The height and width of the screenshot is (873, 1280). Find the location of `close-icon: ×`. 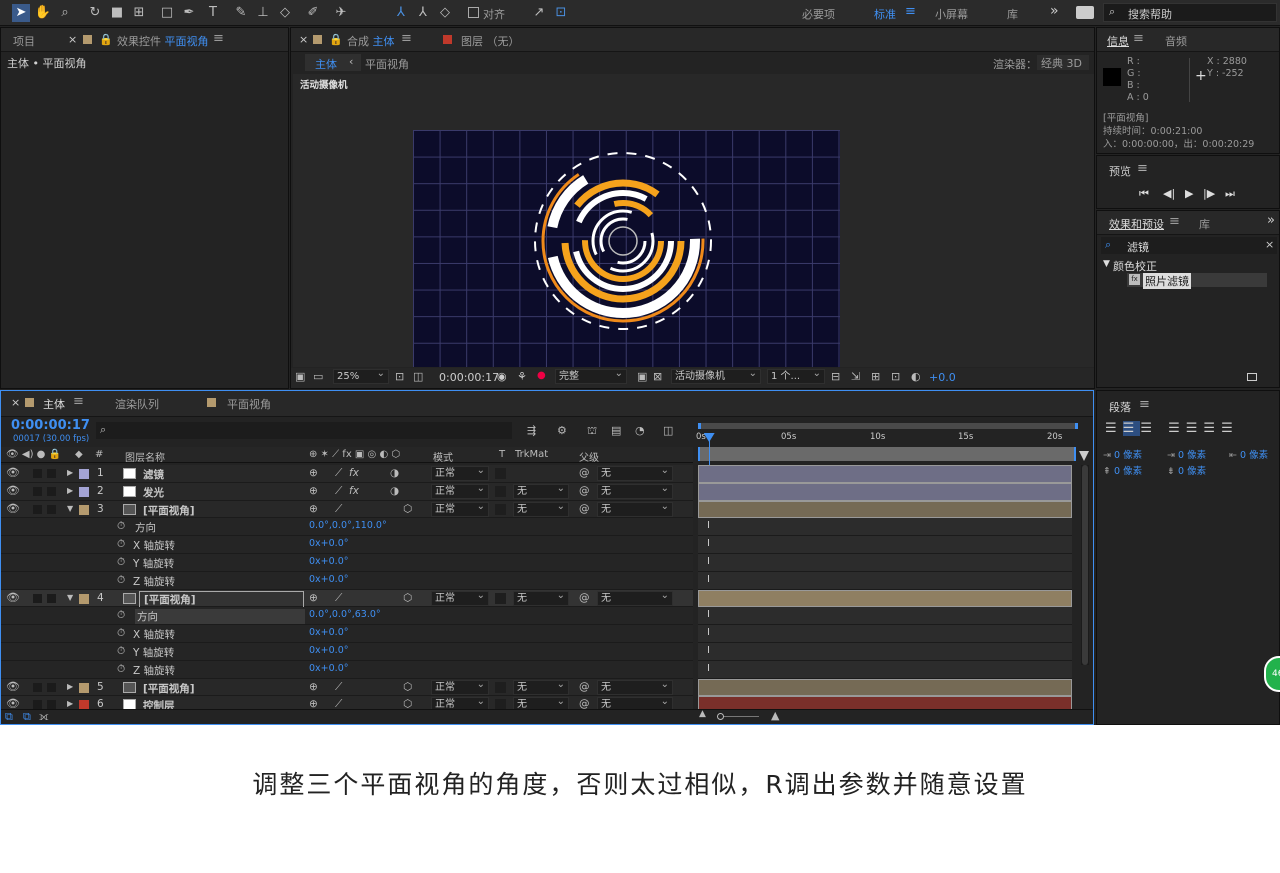

close-icon: × is located at coordinates (72, 39).